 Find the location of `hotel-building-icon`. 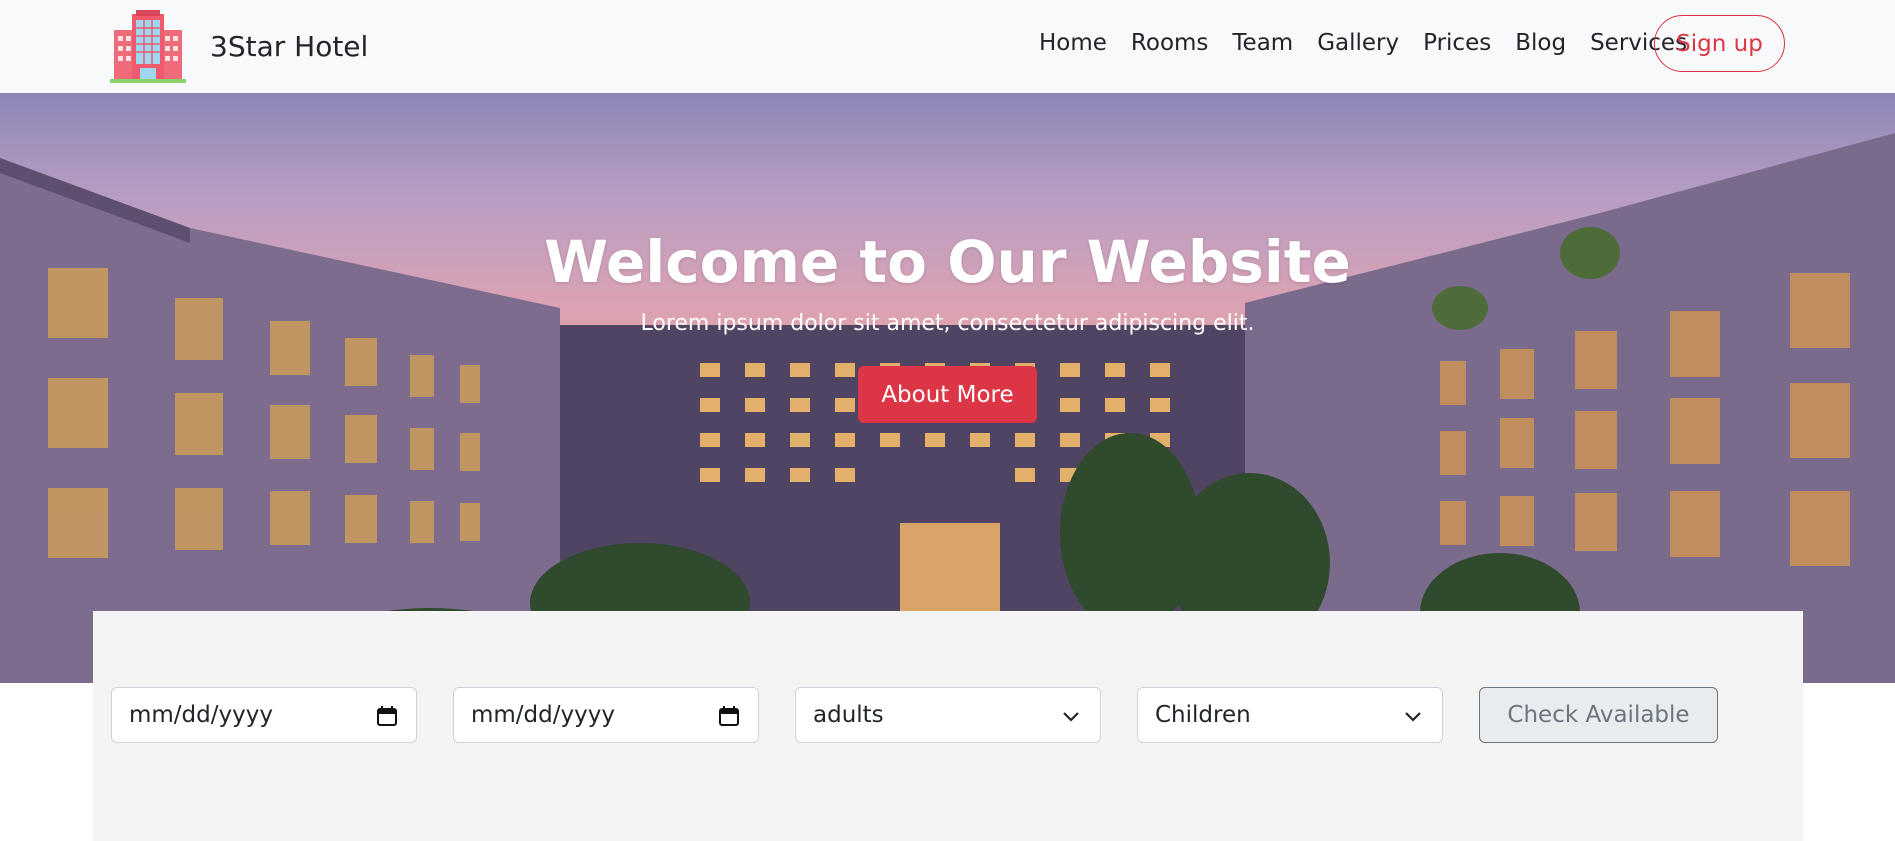

hotel-building-icon is located at coordinates (148, 46).